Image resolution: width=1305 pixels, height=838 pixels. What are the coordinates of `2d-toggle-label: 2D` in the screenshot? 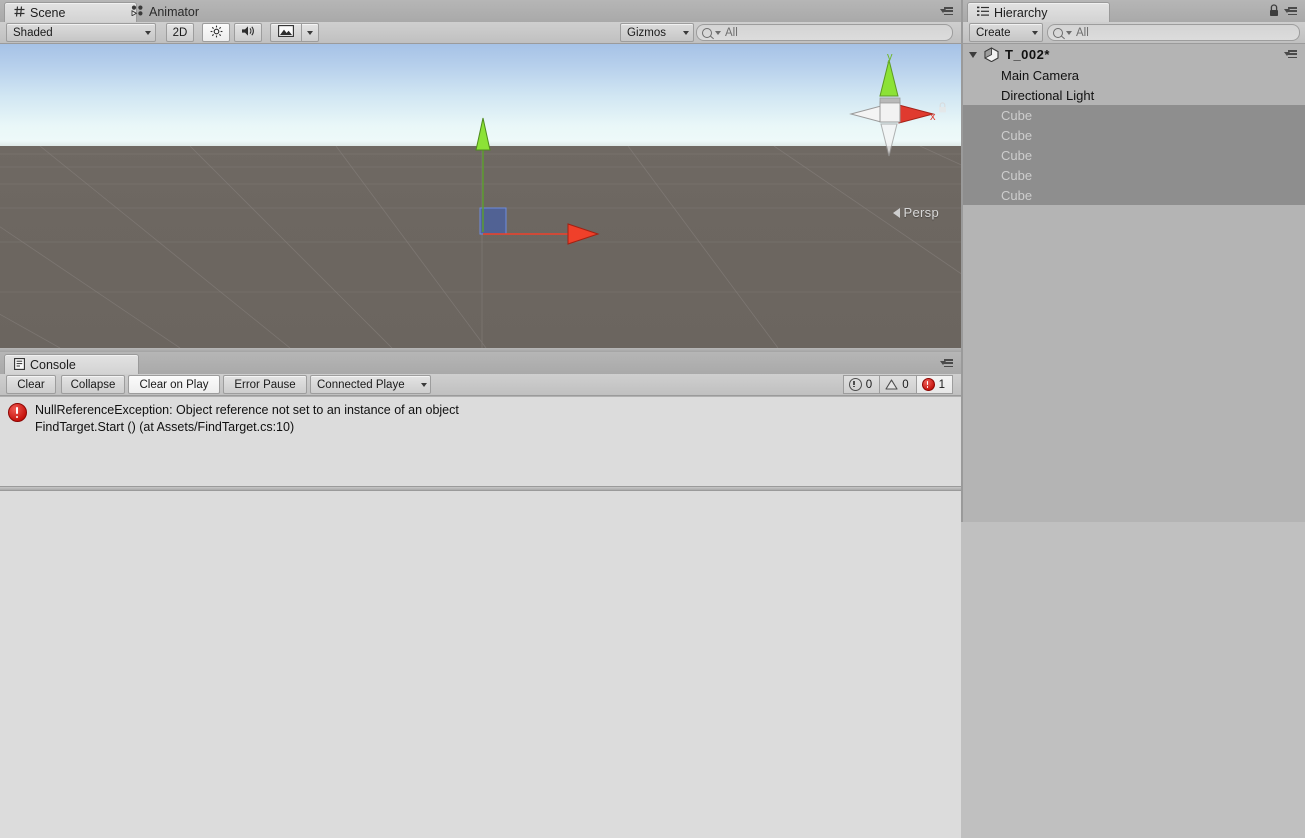 It's located at (180, 32).